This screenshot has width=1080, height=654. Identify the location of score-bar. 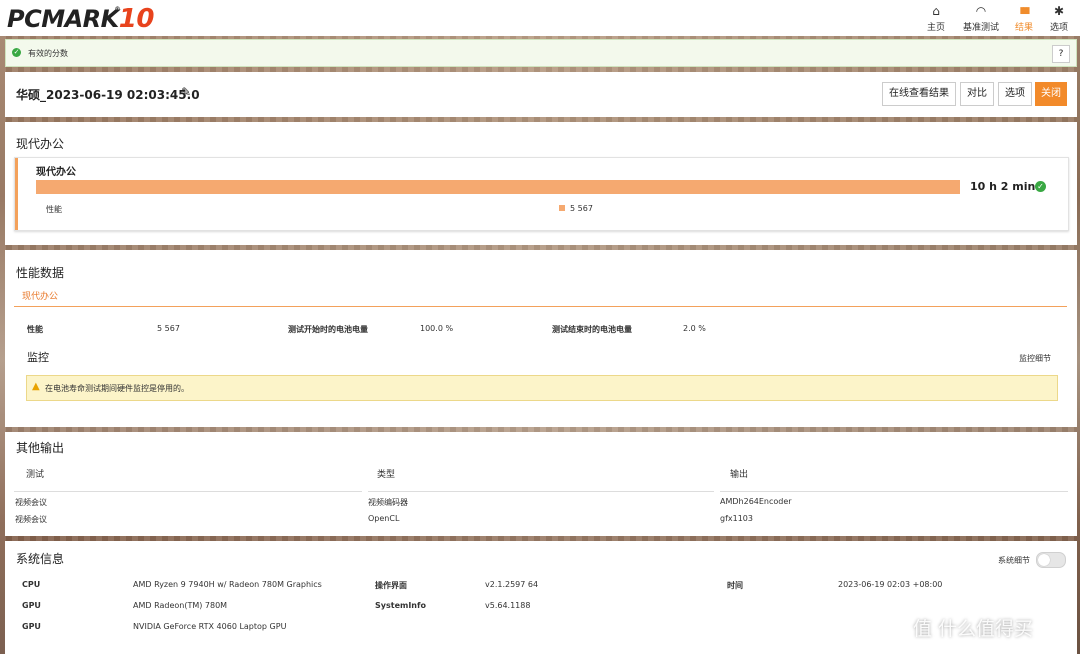
(498, 187).